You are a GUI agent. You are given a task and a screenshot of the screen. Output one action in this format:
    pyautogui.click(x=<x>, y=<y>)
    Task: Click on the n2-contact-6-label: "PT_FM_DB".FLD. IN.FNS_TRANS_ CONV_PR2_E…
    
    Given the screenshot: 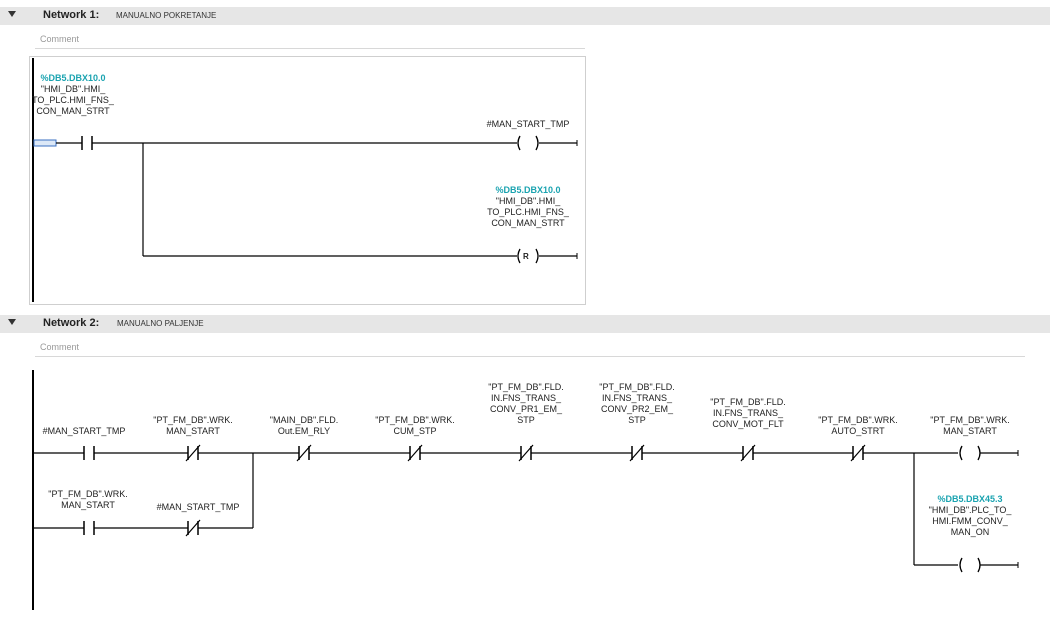 What is the action you would take?
    pyautogui.click(x=637, y=404)
    